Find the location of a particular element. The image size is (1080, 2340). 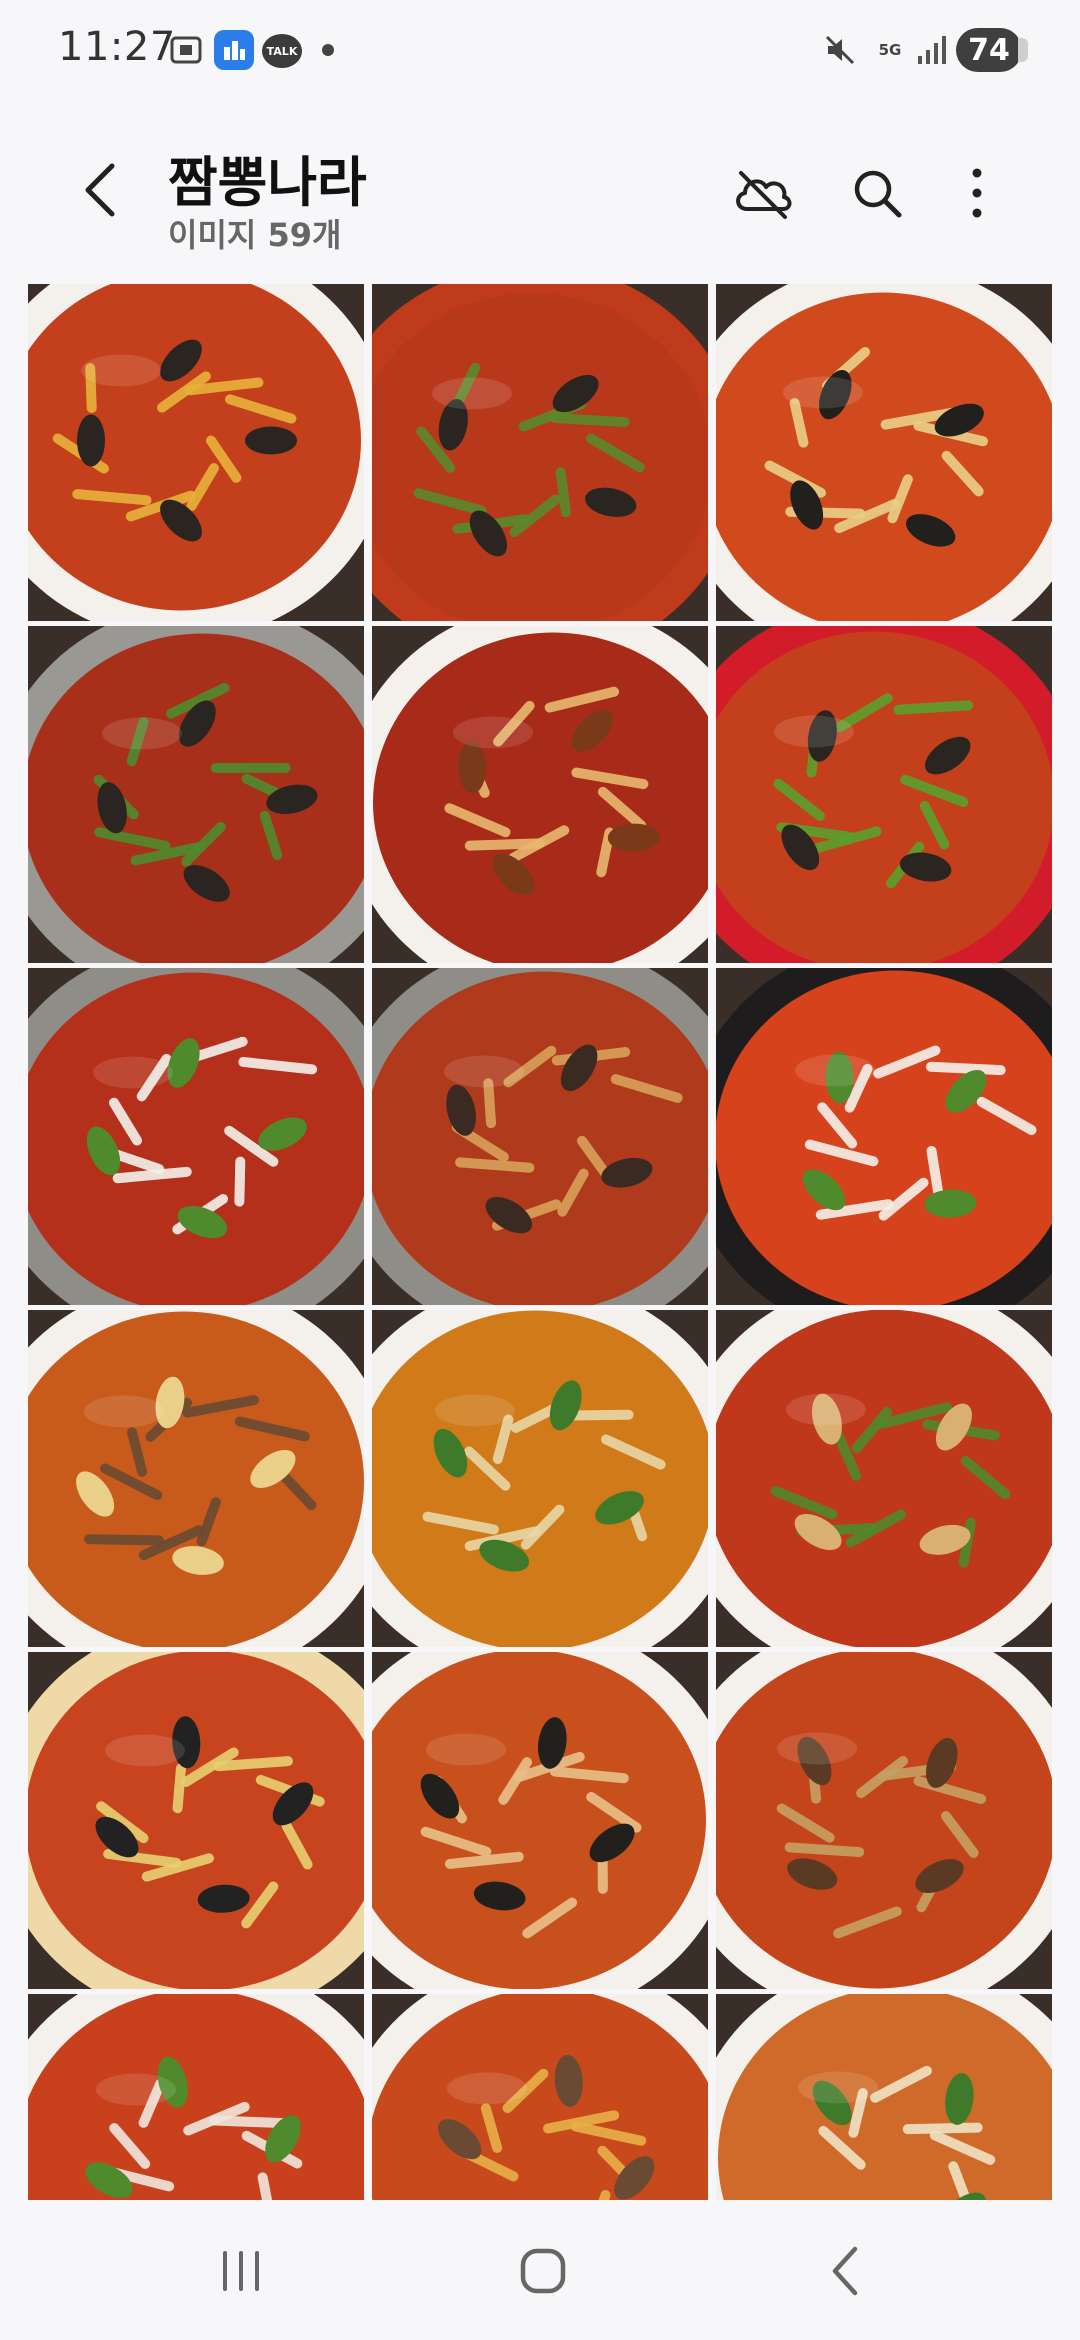

search-button is located at coordinates (877, 193).